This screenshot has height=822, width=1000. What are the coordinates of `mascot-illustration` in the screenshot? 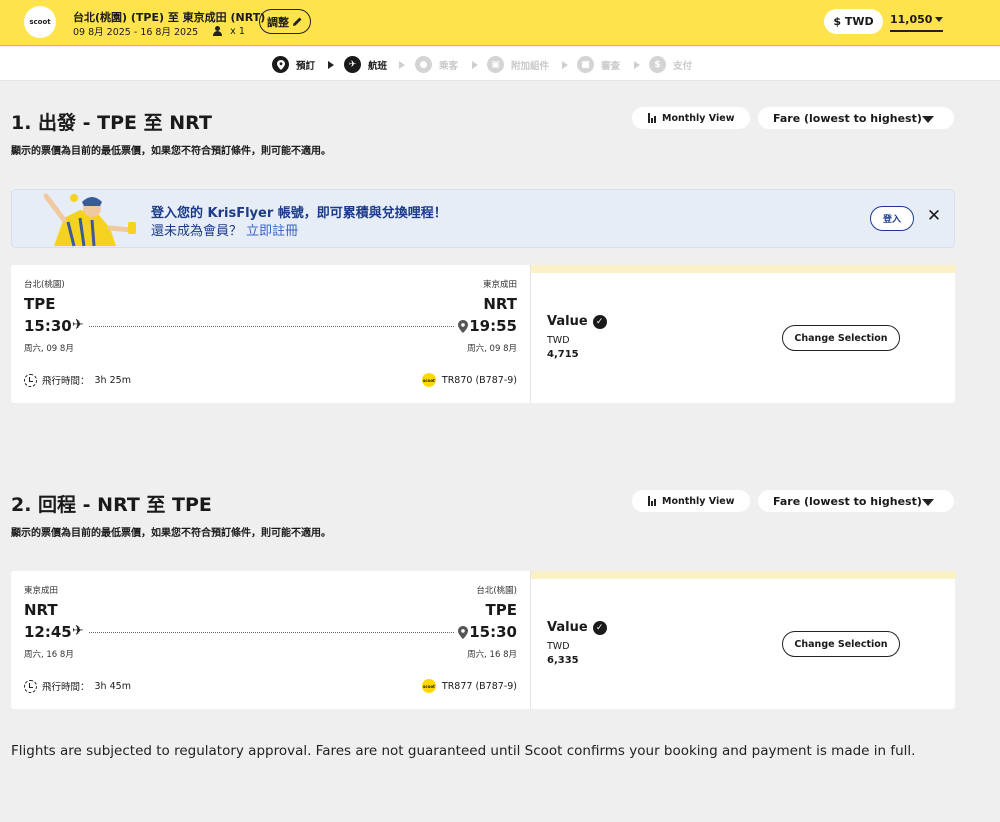 It's located at (89, 220).